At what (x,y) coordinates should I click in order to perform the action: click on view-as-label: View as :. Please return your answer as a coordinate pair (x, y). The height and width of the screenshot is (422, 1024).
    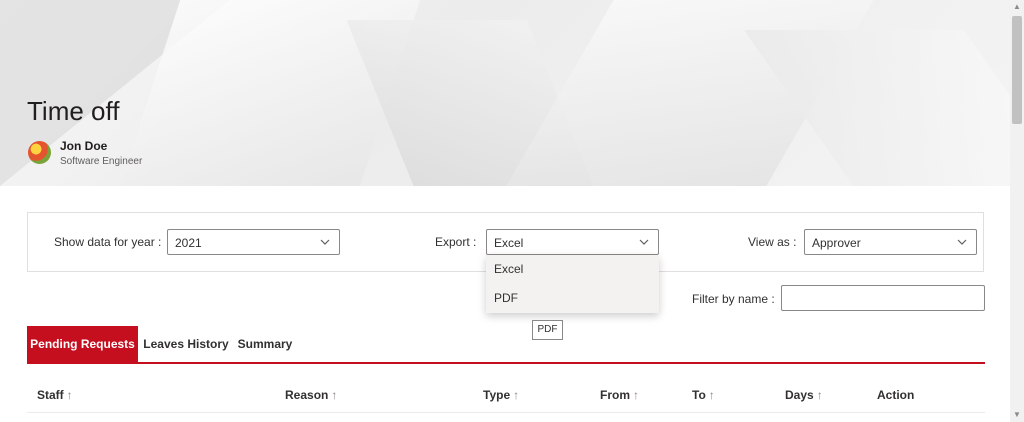
    Looking at the image, I should click on (772, 242).